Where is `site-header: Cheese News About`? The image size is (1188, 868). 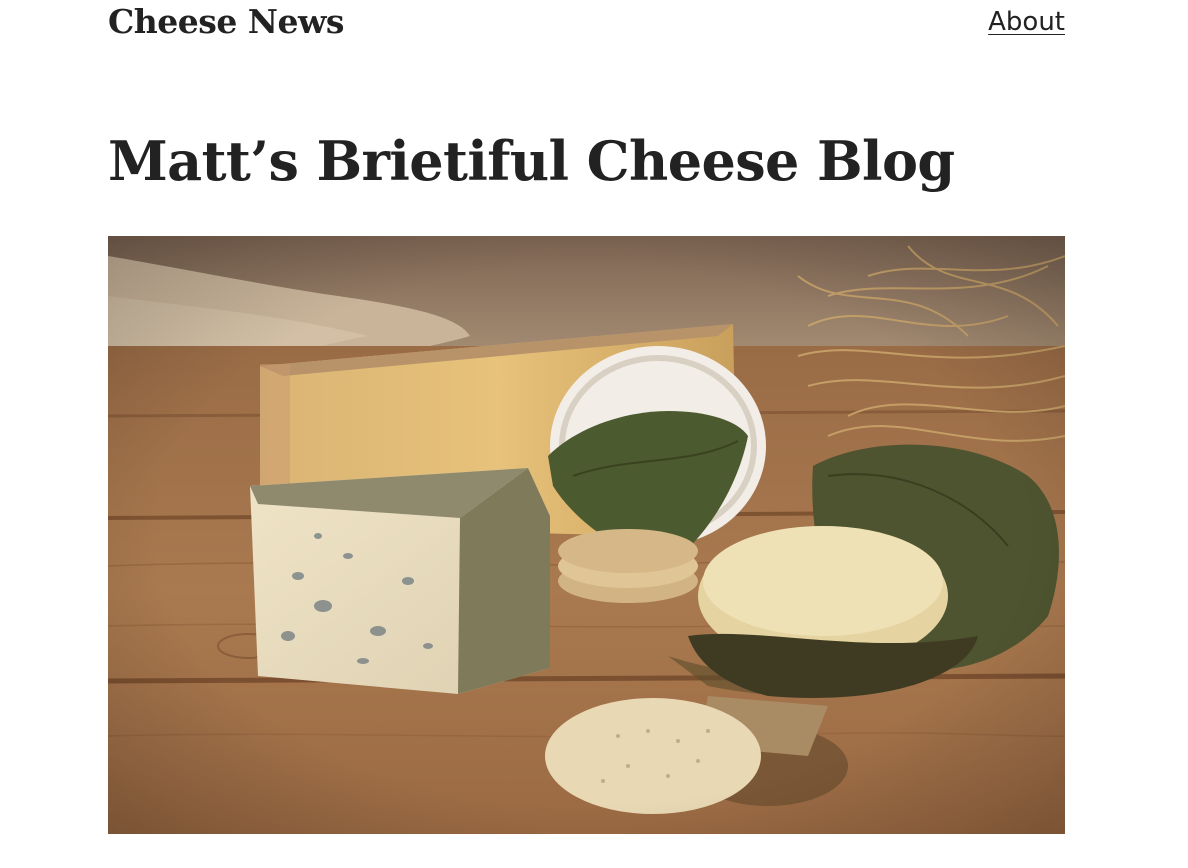
site-header: Cheese News About is located at coordinates (586, 25).